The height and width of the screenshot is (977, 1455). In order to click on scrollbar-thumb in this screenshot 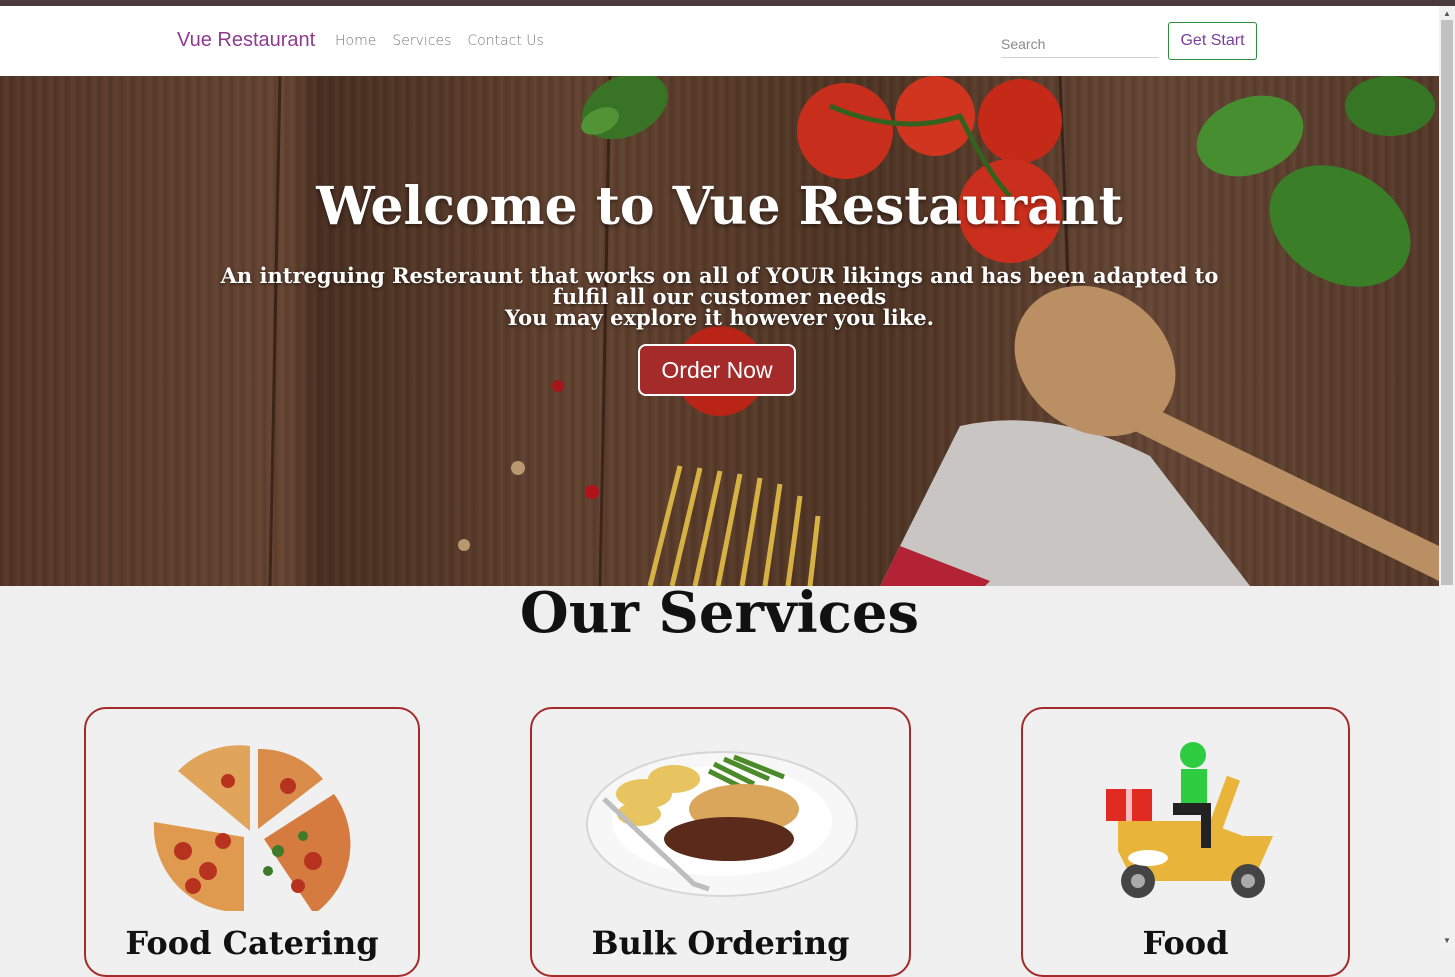, I will do `click(1447, 302)`.